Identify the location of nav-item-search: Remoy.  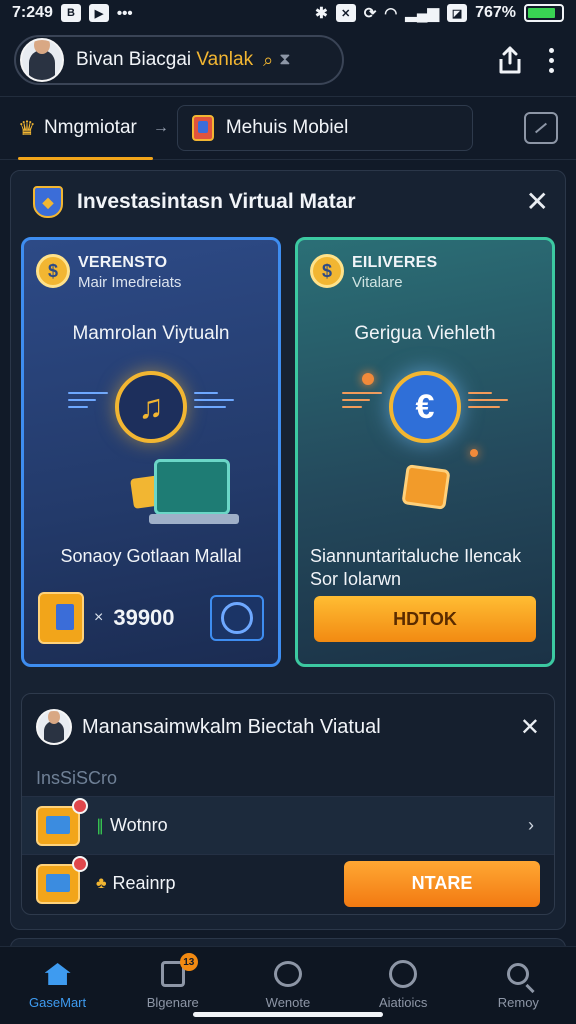
(518, 984).